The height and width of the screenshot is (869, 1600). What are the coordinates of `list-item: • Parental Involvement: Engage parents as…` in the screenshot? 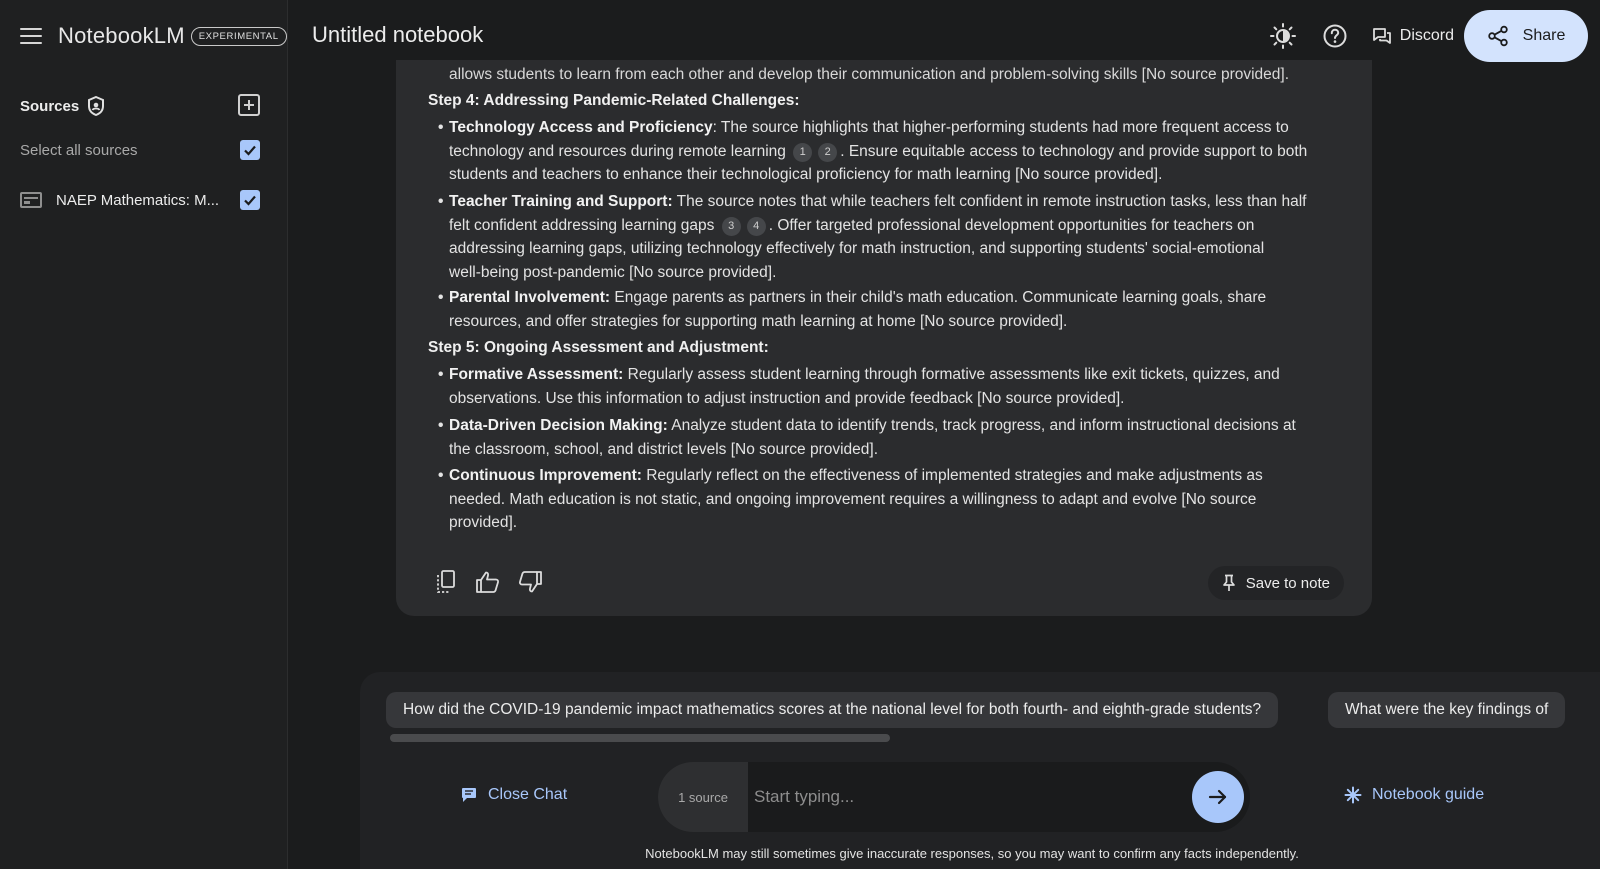 It's located at (852, 309).